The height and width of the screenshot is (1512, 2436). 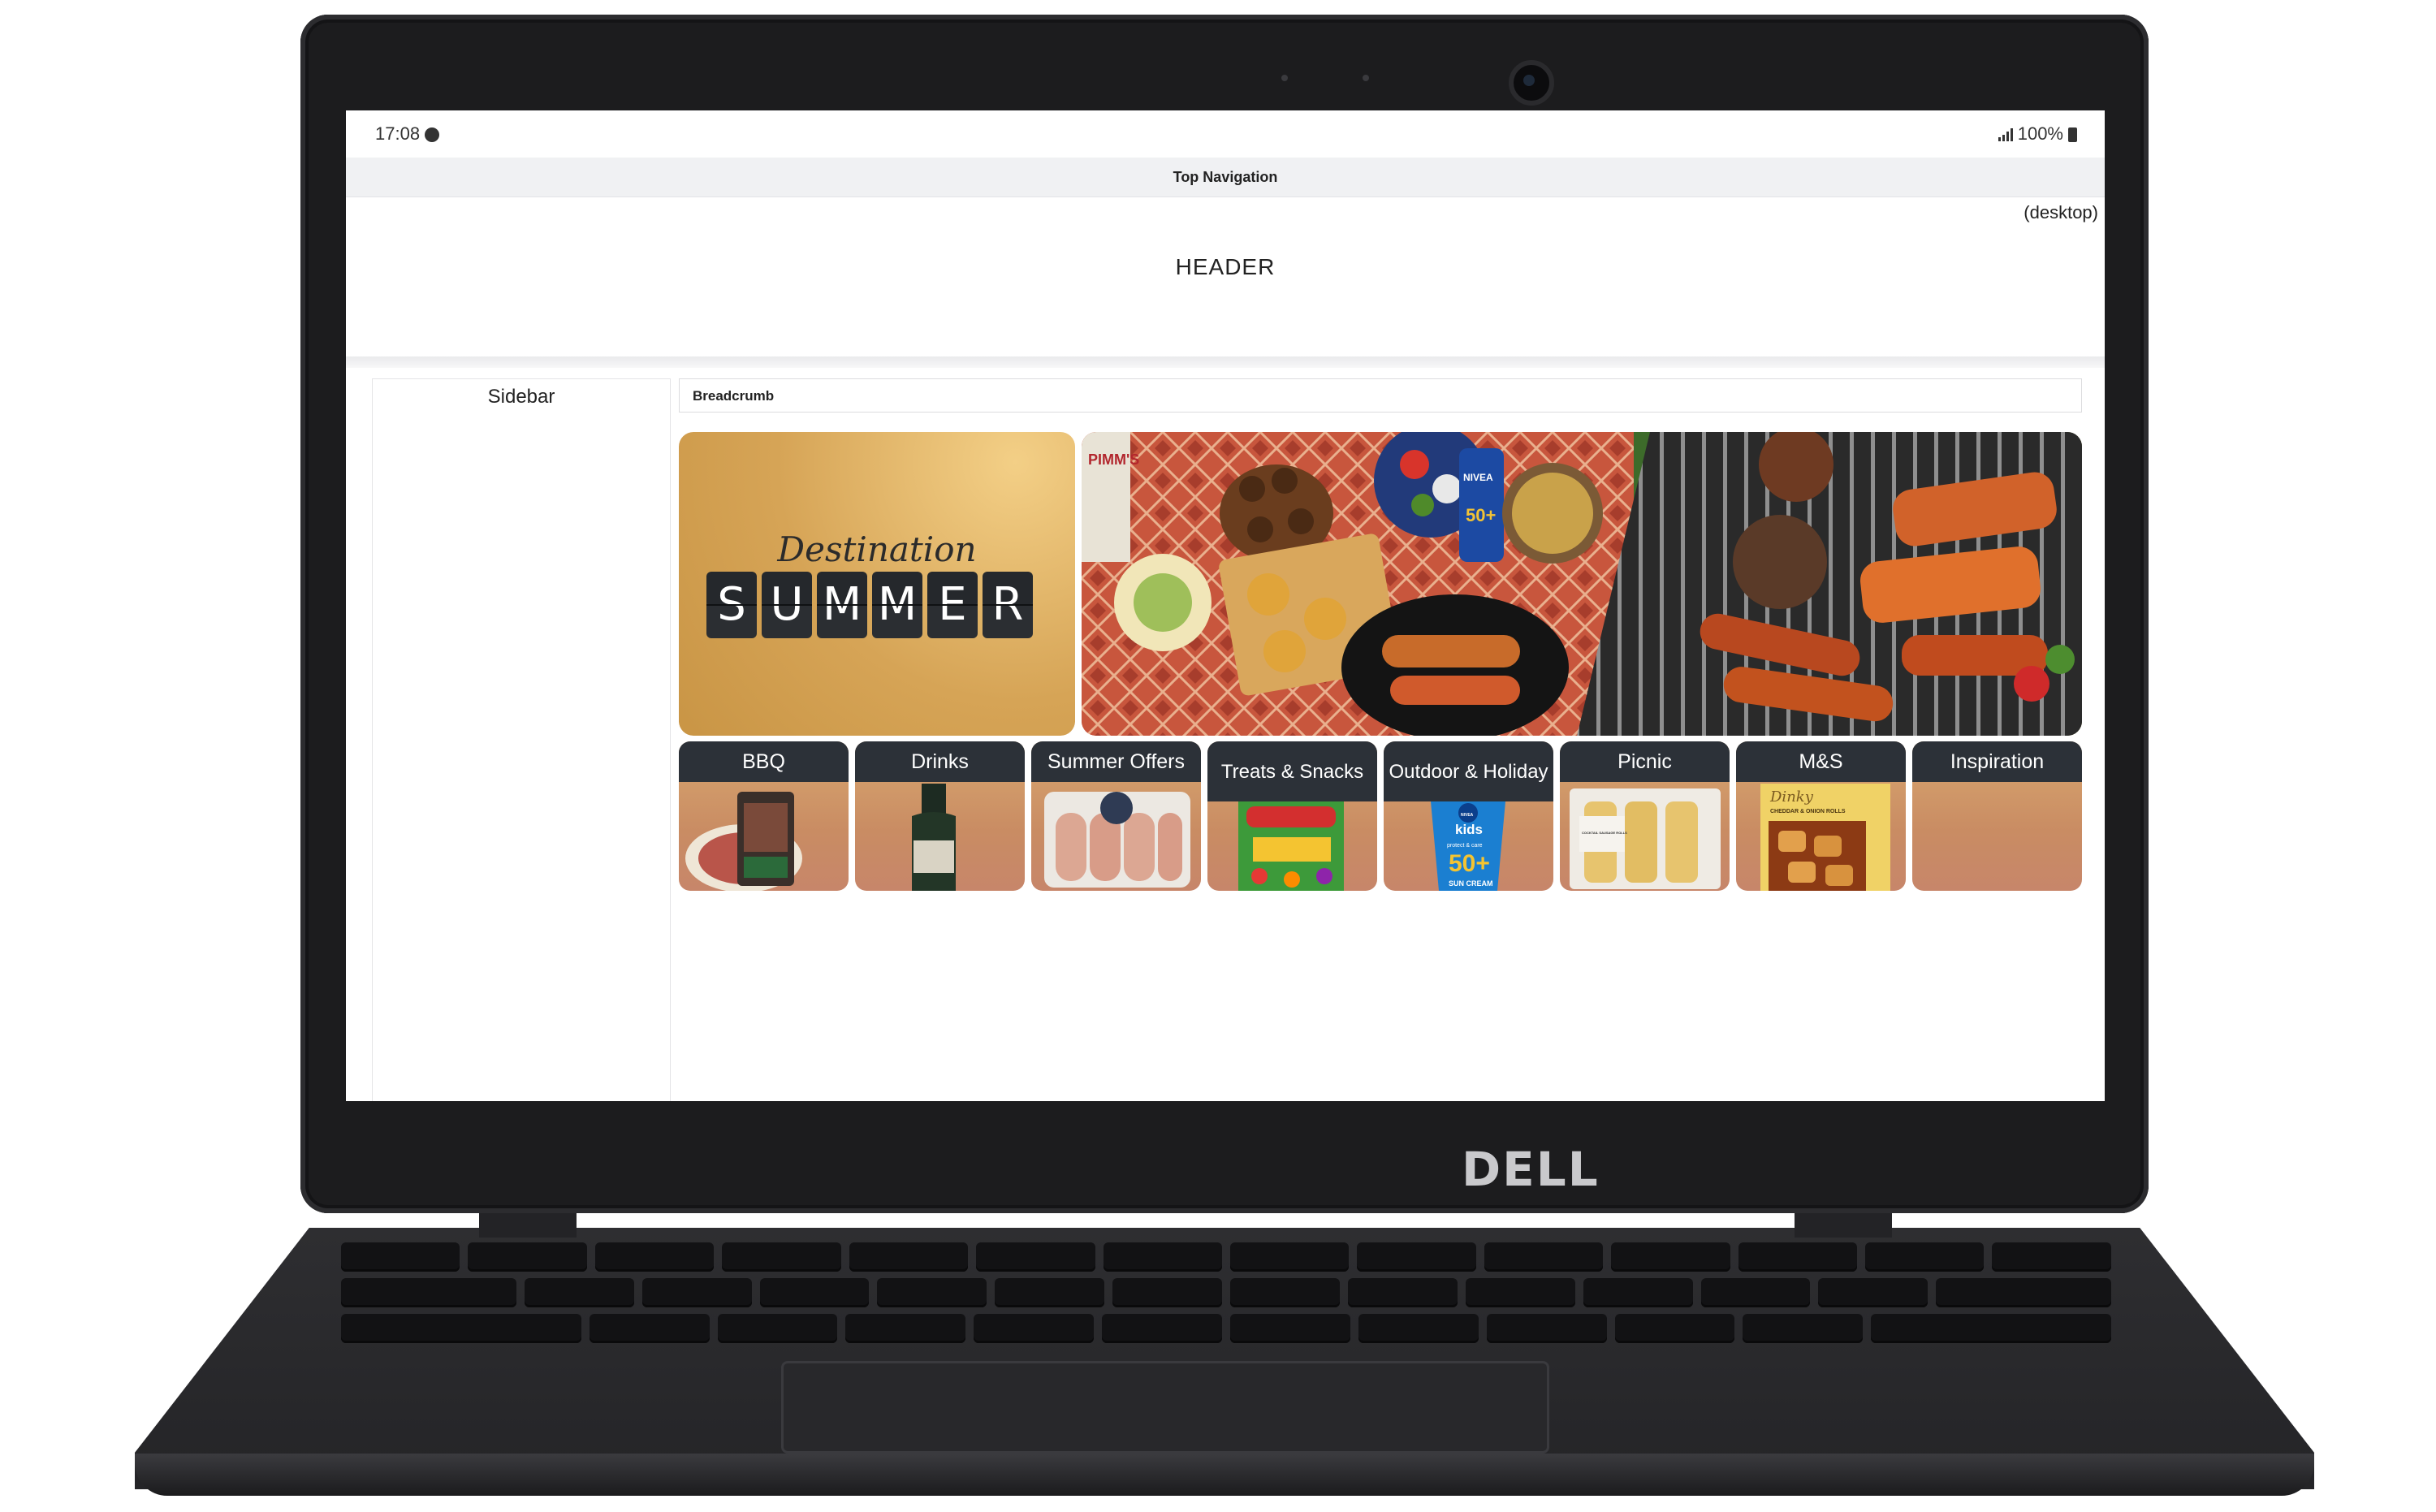 I want to click on breadcrumb: Breadcrumb, so click(x=1380, y=395).